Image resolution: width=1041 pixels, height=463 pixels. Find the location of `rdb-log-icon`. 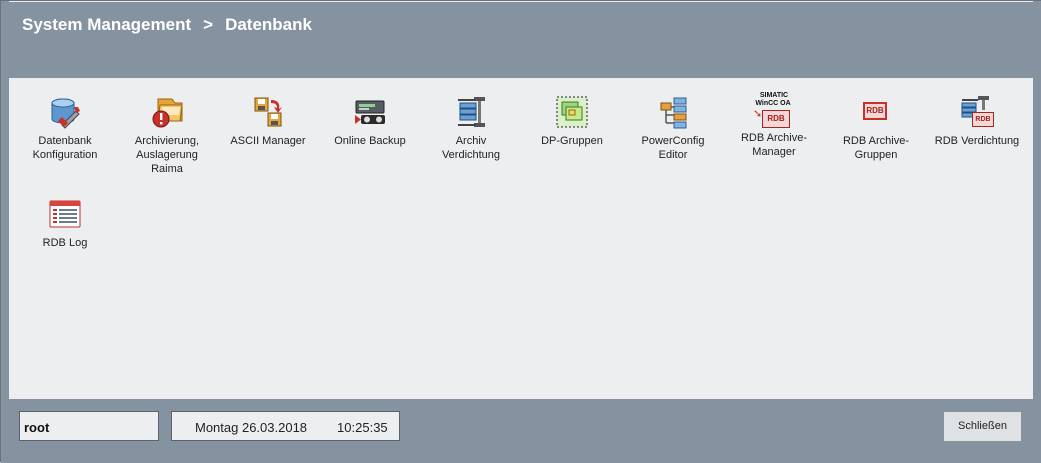

rdb-log-icon is located at coordinates (65, 214).